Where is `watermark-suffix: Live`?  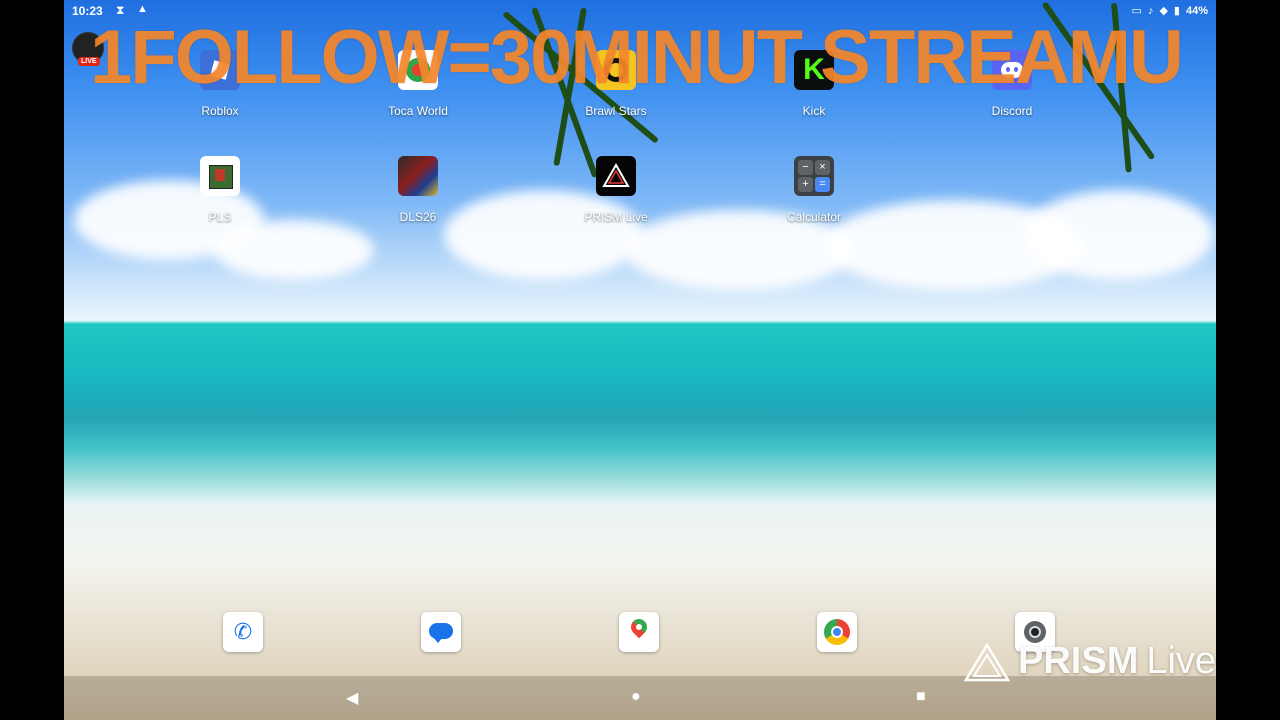 watermark-suffix: Live is located at coordinates (1181, 661).